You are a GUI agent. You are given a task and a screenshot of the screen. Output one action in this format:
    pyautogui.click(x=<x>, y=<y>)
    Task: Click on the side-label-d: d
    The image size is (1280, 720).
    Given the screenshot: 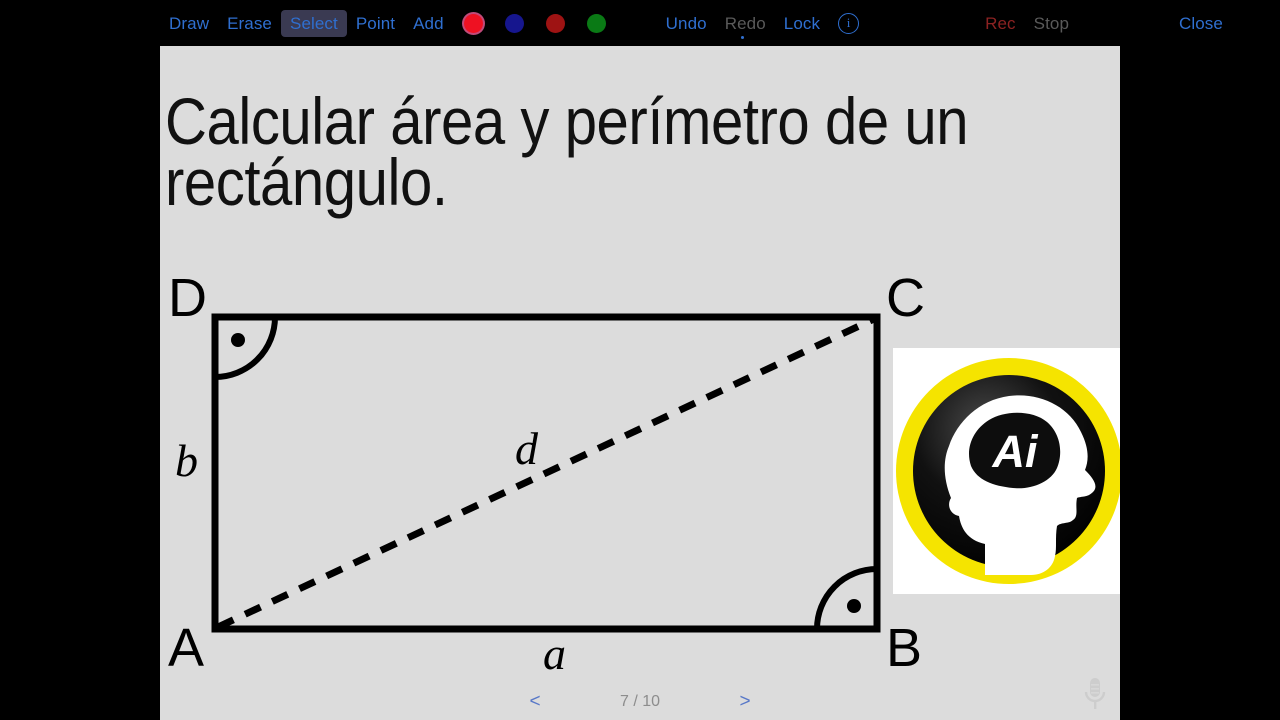 What is the action you would take?
    pyautogui.click(x=526, y=448)
    